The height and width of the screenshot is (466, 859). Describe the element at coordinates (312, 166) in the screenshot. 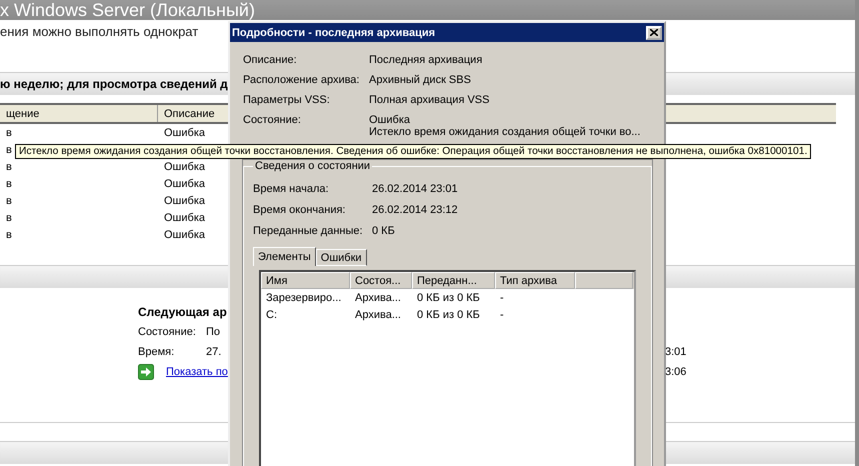

I see `group-legend: Сведения о состоянии` at that location.